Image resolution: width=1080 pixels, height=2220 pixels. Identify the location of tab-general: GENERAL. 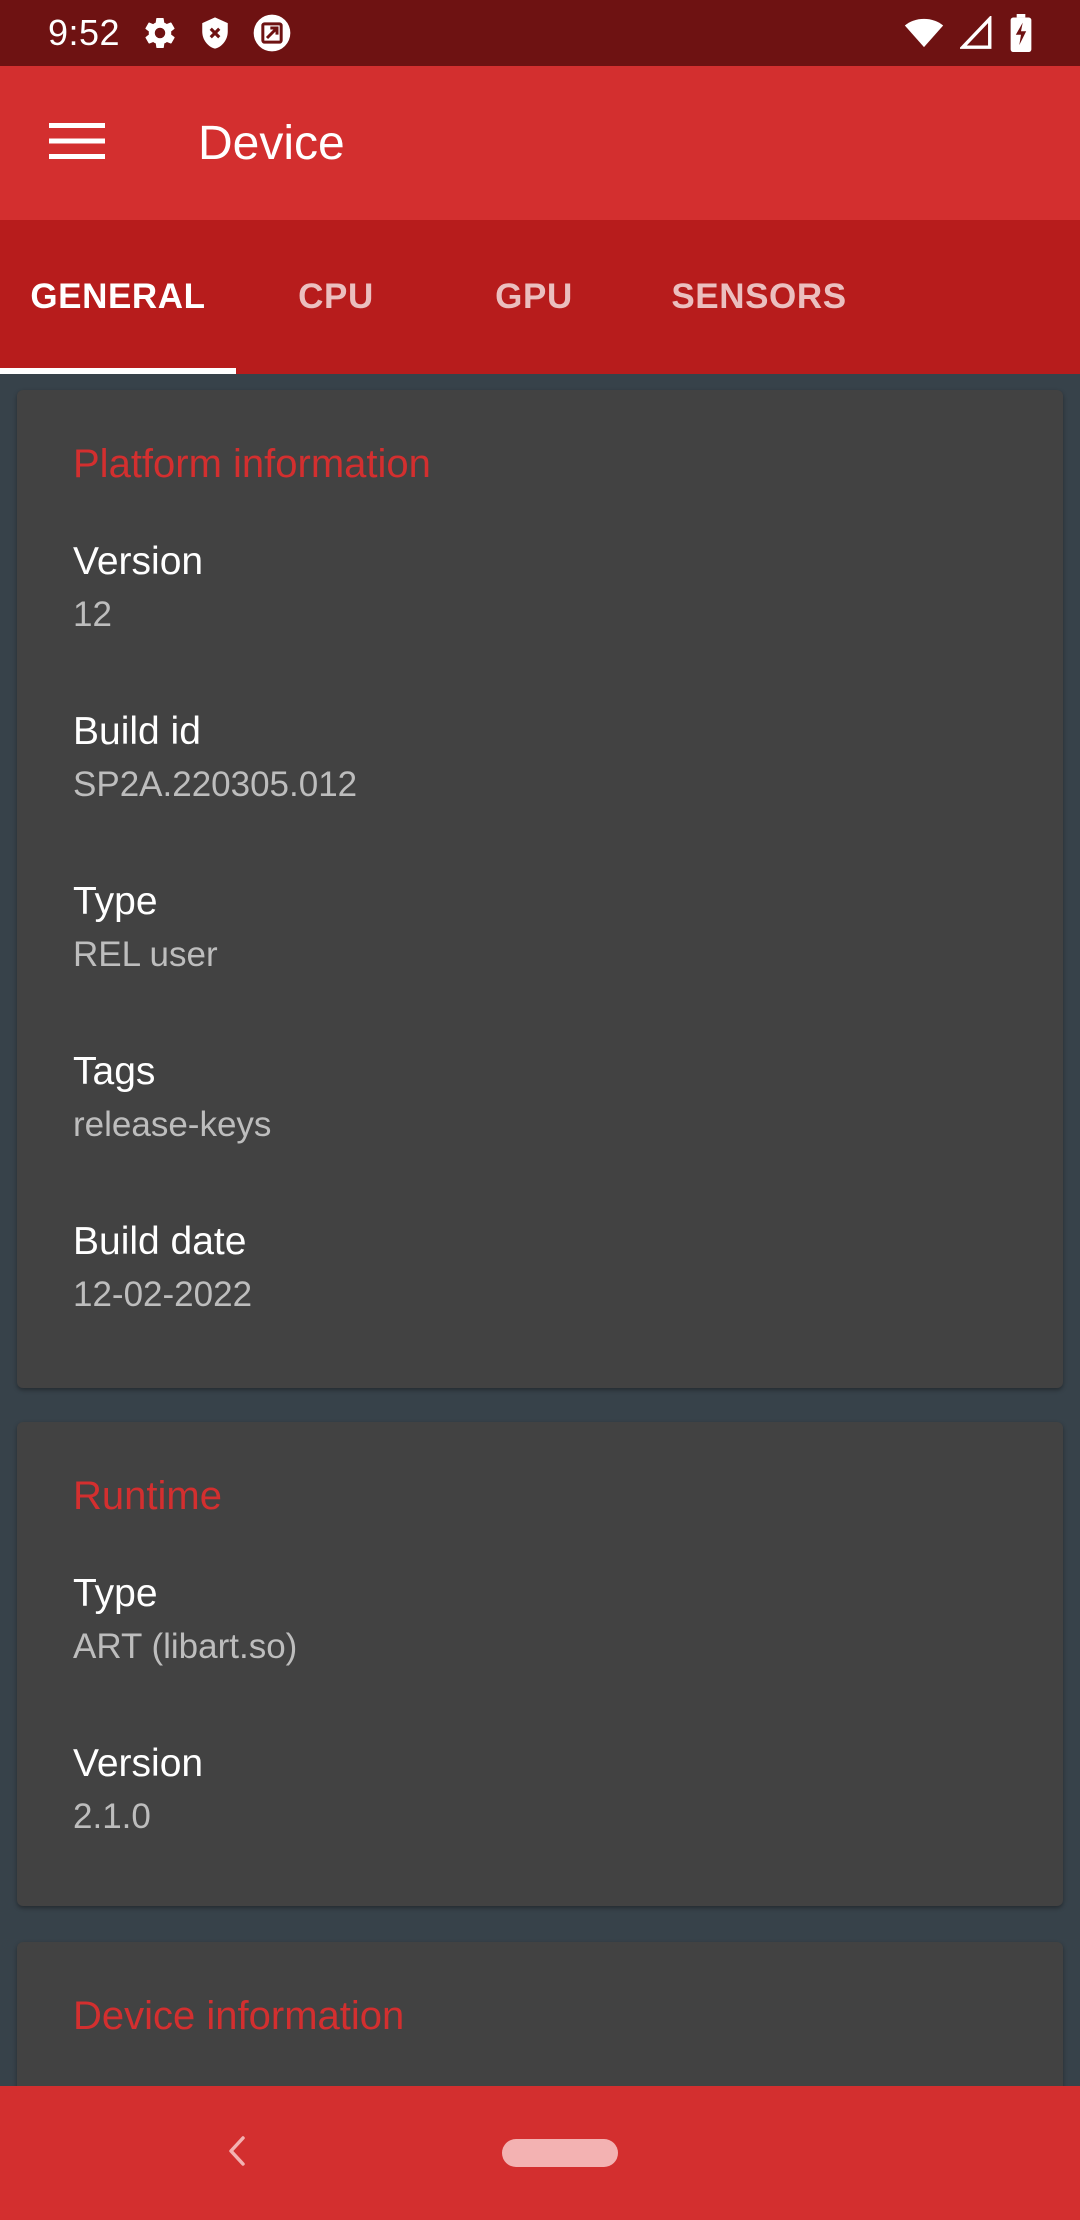
(118, 297).